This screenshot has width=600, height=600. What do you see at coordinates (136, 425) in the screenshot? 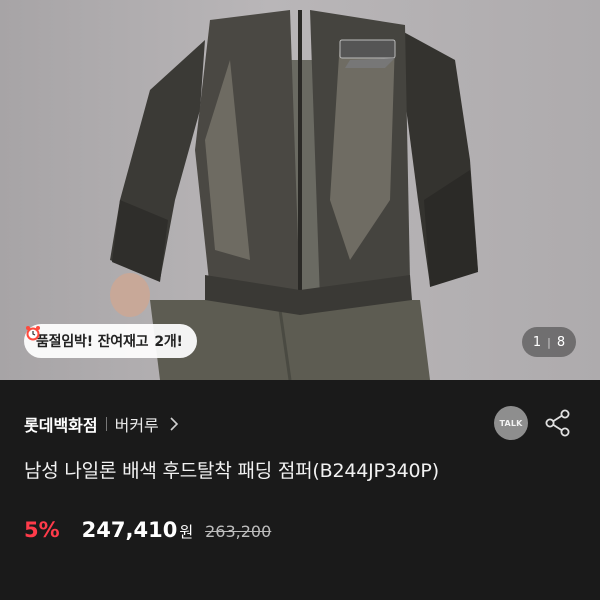
I see `brand-name: 버커루` at bounding box center [136, 425].